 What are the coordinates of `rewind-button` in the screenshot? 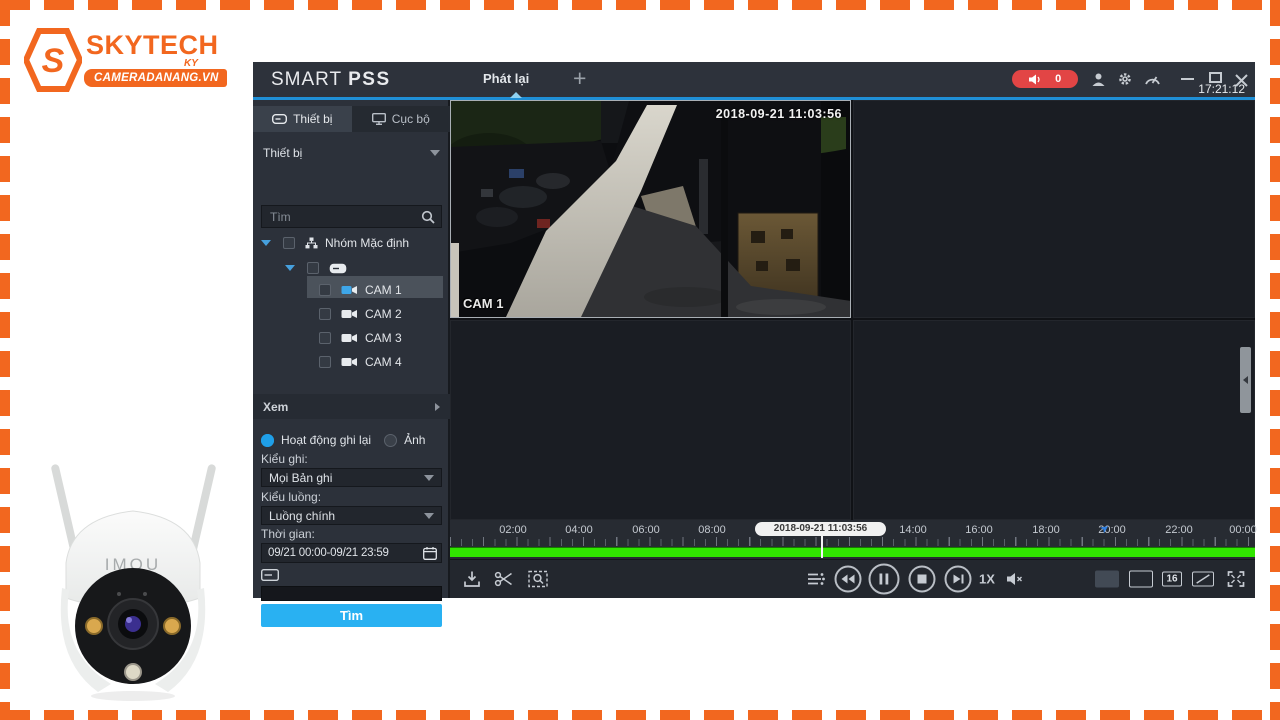 It's located at (848, 579).